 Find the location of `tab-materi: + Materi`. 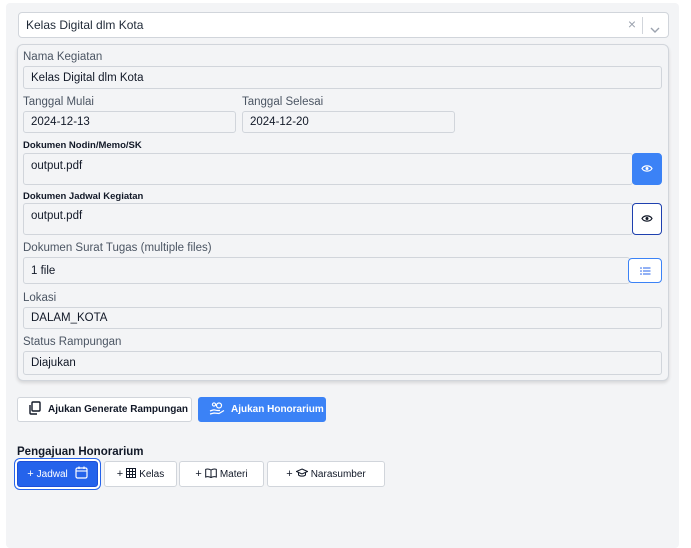

tab-materi: + Materi is located at coordinates (221, 474).